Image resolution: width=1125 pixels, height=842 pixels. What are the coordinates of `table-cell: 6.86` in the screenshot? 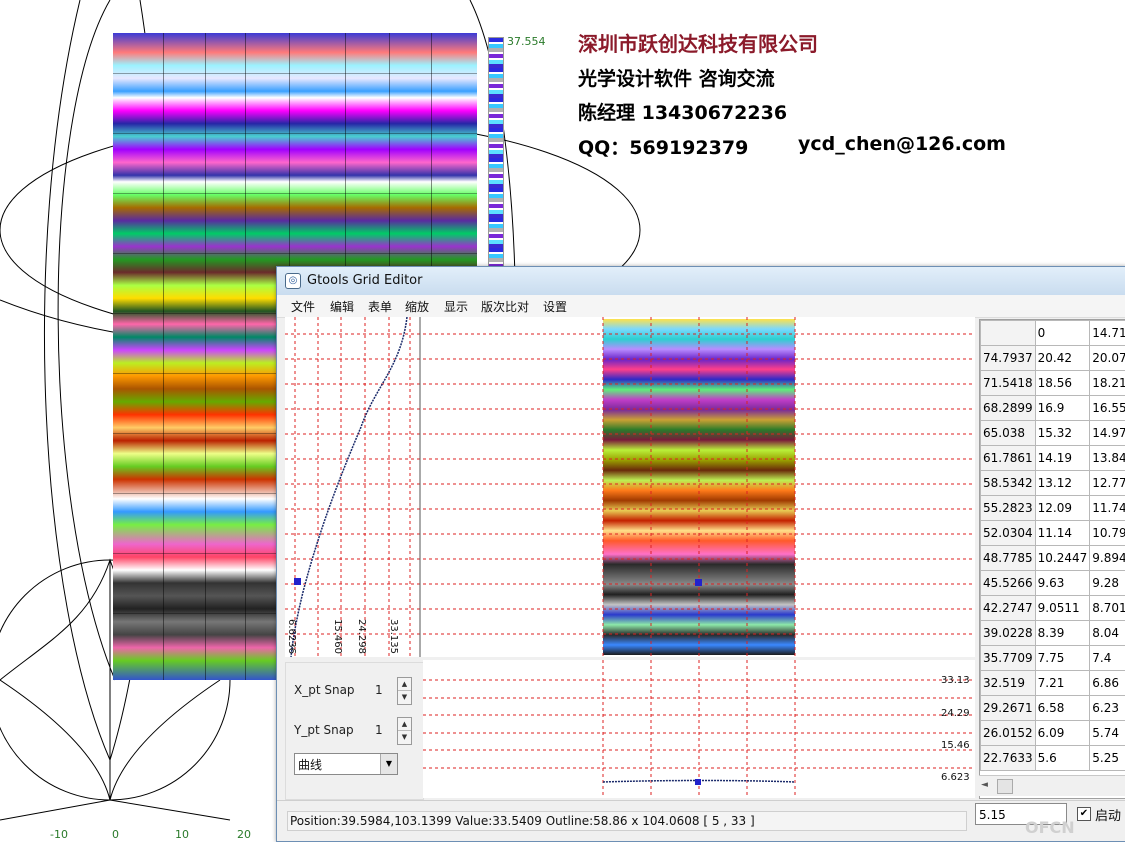 It's located at (1107, 683).